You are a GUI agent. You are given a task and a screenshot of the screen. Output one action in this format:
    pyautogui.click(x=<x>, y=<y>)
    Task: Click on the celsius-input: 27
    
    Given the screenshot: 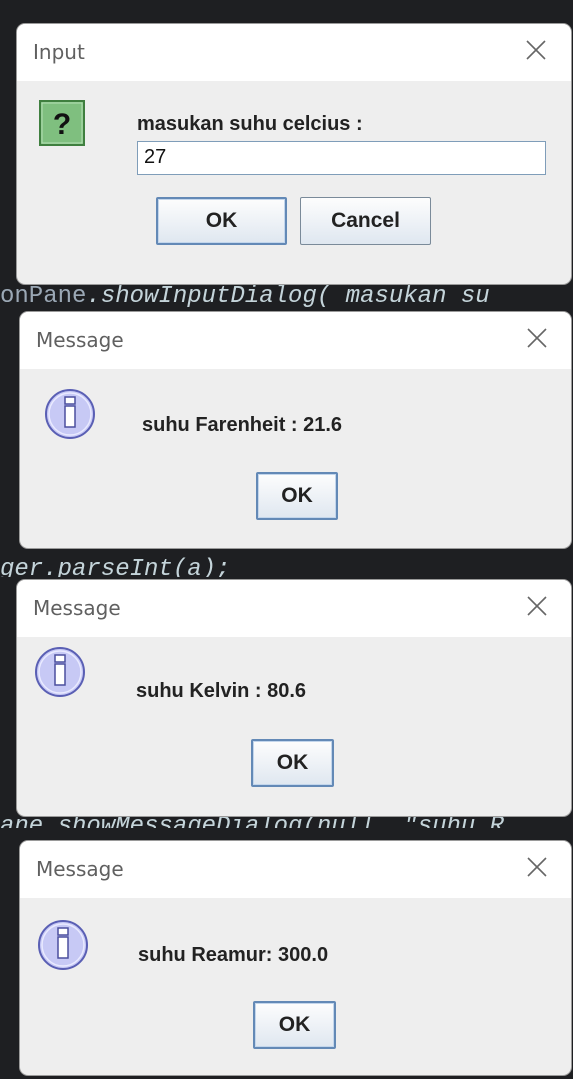 What is the action you would take?
    pyautogui.click(x=341, y=158)
    